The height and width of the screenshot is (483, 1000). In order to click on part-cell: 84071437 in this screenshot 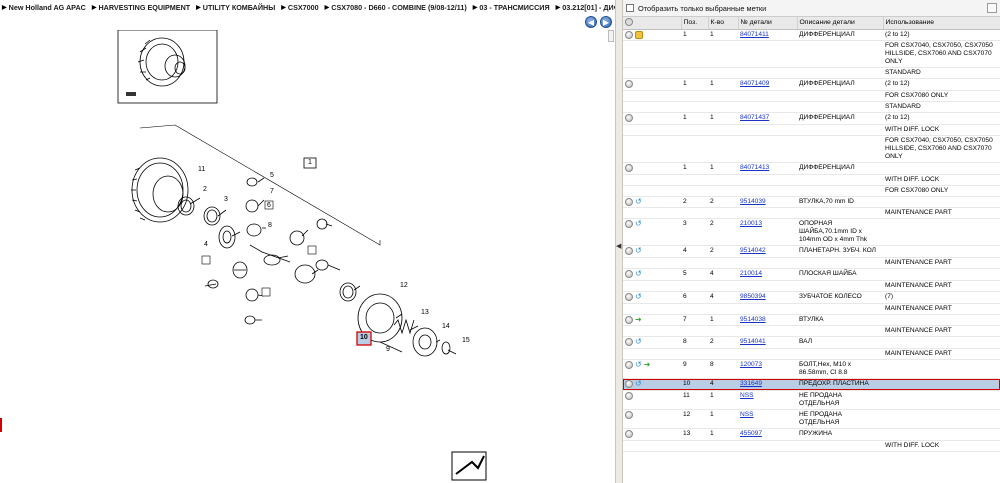, I will do `click(767, 118)`.